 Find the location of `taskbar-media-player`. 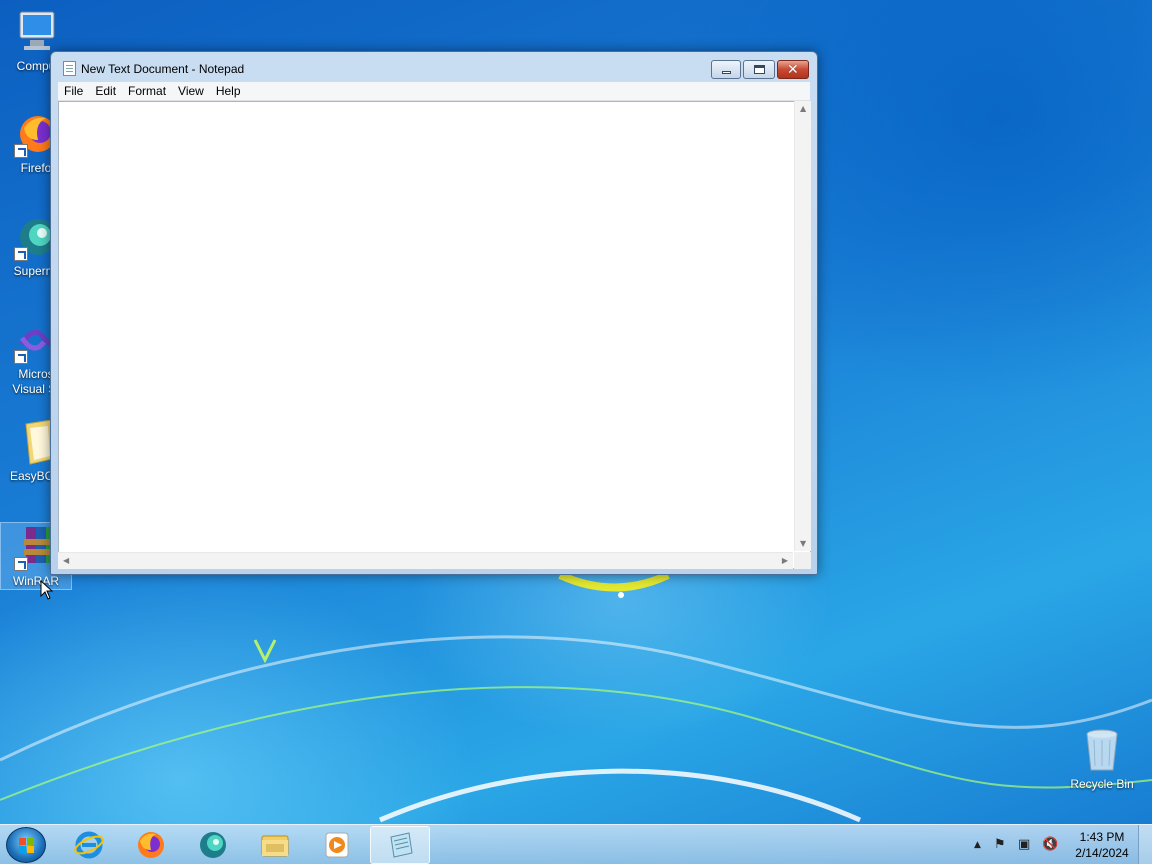

taskbar-media-player is located at coordinates (338, 845).